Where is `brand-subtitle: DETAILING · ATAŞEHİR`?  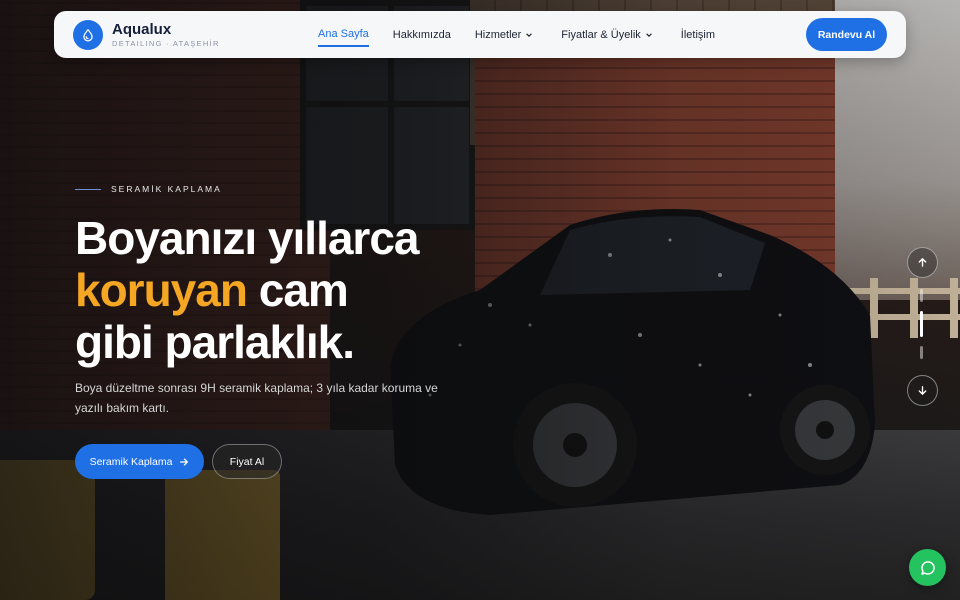
brand-subtitle: DETAILING · ATAŞEHİR is located at coordinates (166, 43).